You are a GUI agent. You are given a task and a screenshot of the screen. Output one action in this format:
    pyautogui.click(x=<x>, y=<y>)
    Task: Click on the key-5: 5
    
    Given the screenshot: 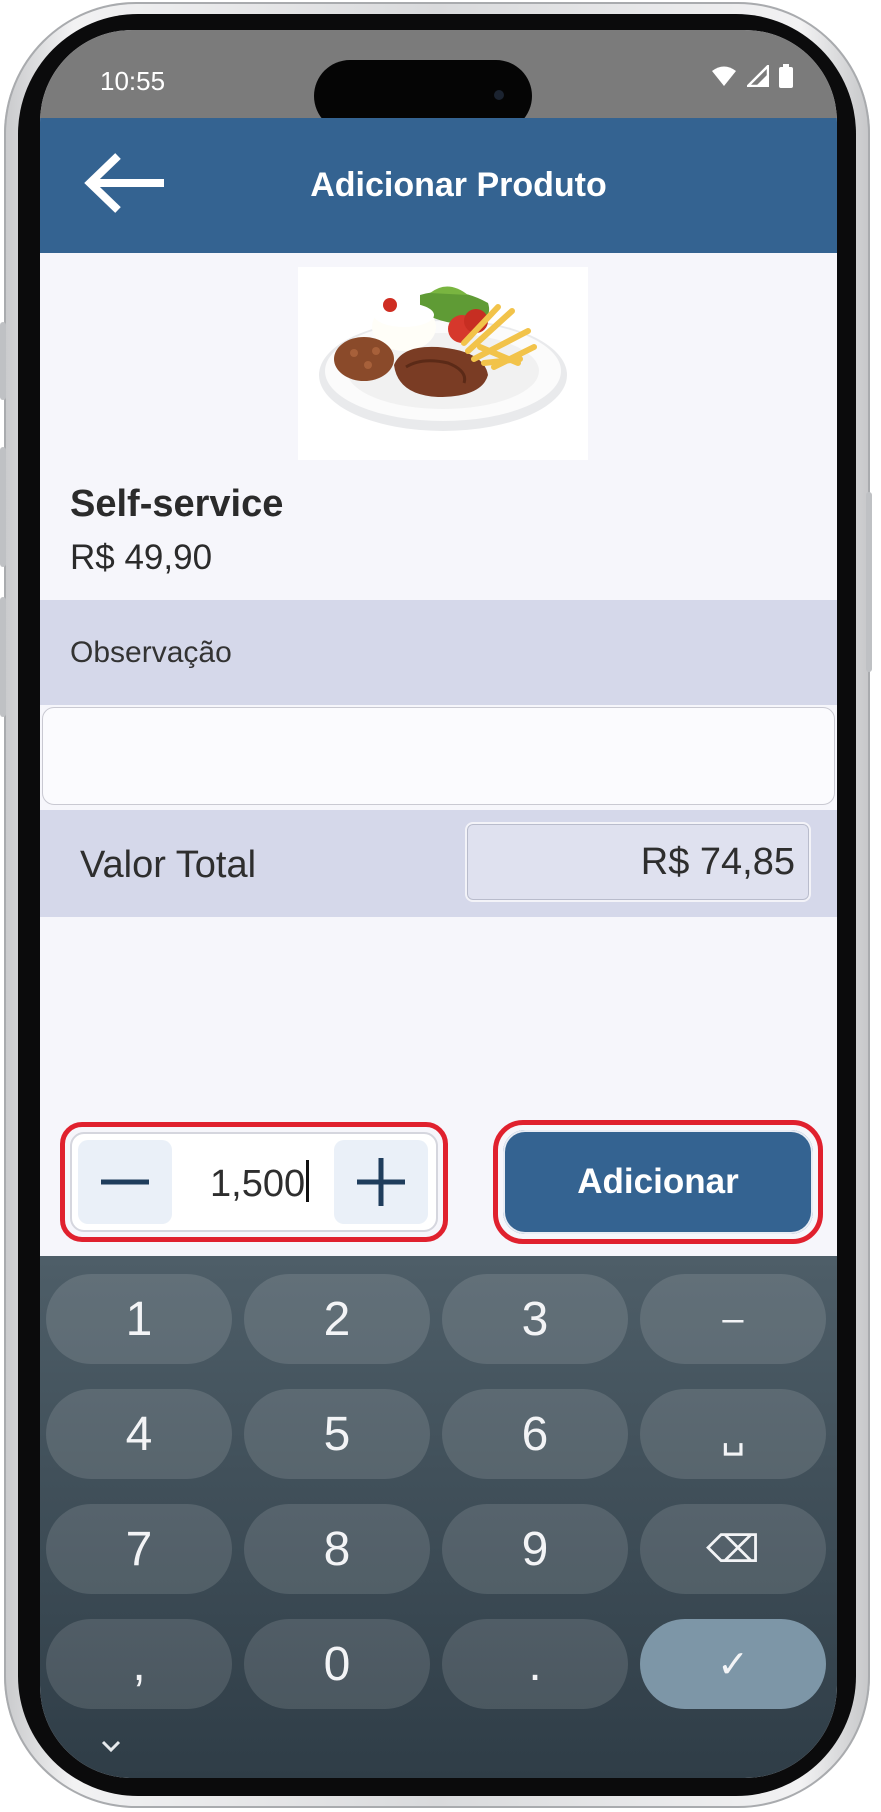 What is the action you would take?
    pyautogui.click(x=337, y=1434)
    